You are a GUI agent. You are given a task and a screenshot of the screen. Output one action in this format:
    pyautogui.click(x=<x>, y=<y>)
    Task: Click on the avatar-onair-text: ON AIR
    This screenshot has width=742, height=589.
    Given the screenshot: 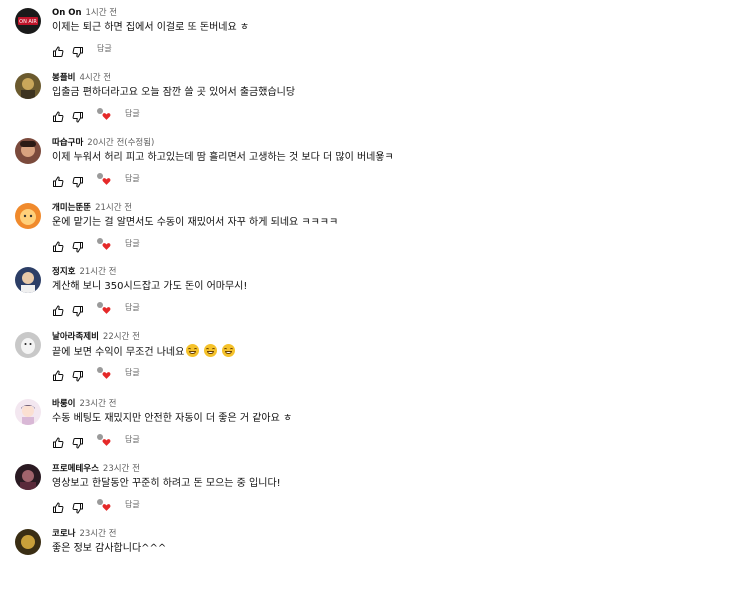 What is the action you would take?
    pyautogui.click(x=28, y=22)
    